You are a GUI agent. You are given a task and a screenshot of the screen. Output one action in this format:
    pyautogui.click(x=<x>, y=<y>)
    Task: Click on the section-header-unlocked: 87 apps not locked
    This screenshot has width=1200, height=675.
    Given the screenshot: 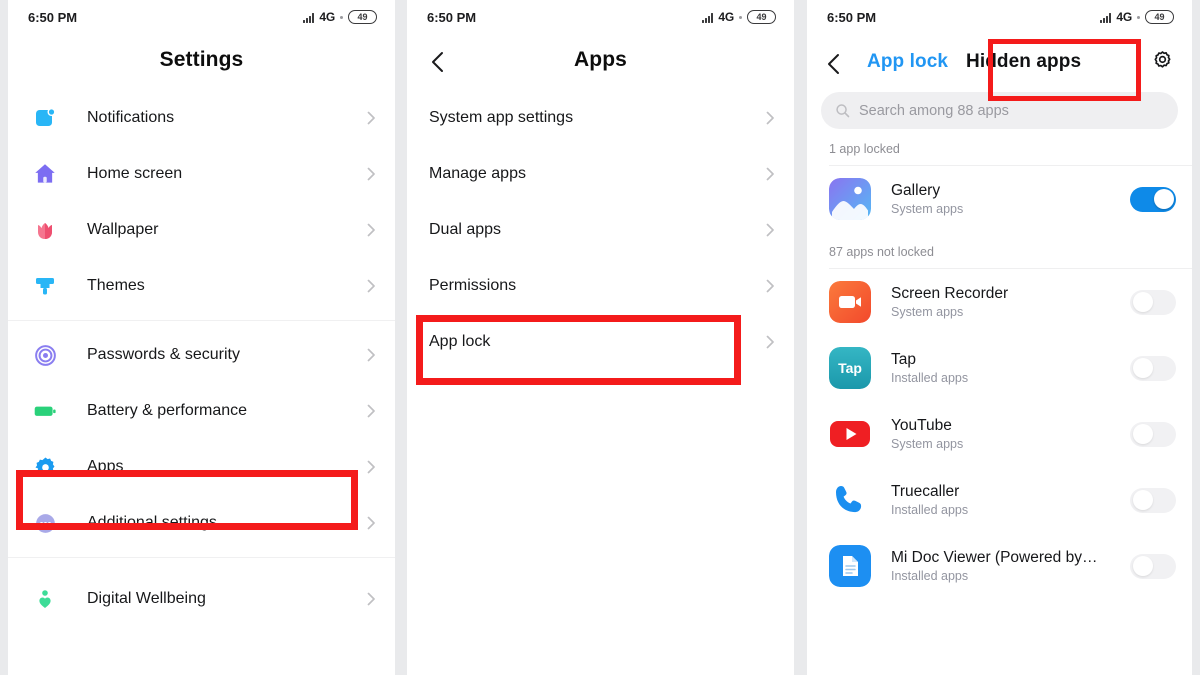 What is the action you would take?
    pyautogui.click(x=881, y=252)
    